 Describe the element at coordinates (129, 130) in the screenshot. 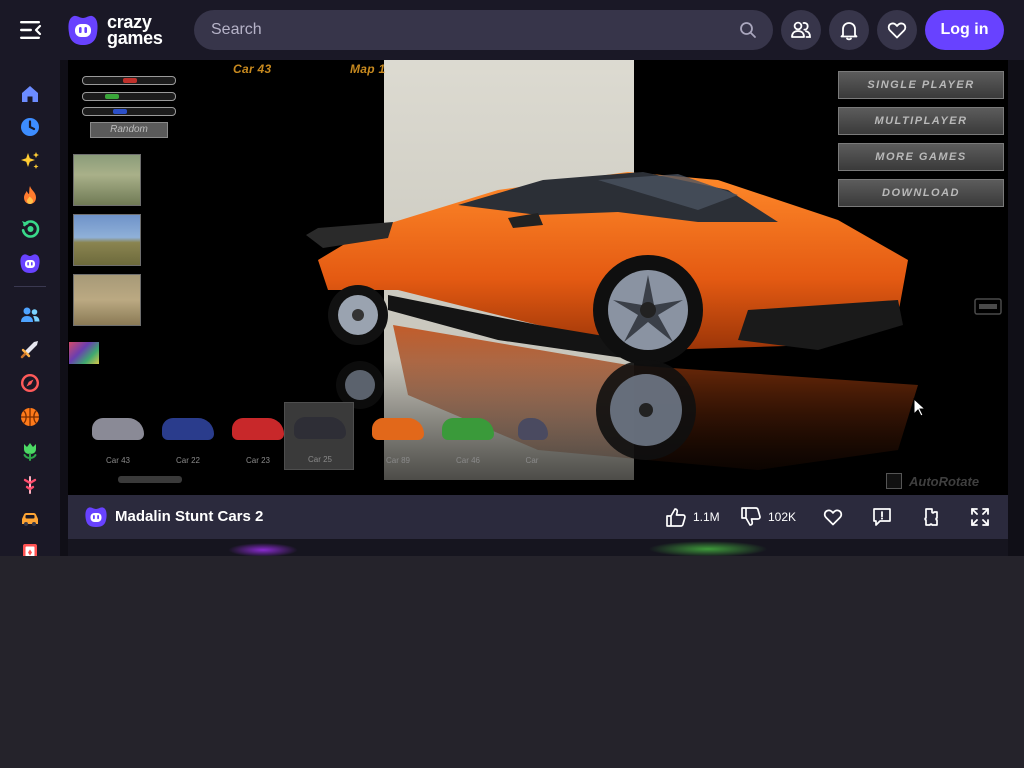

I see `random-color-button: Random` at that location.